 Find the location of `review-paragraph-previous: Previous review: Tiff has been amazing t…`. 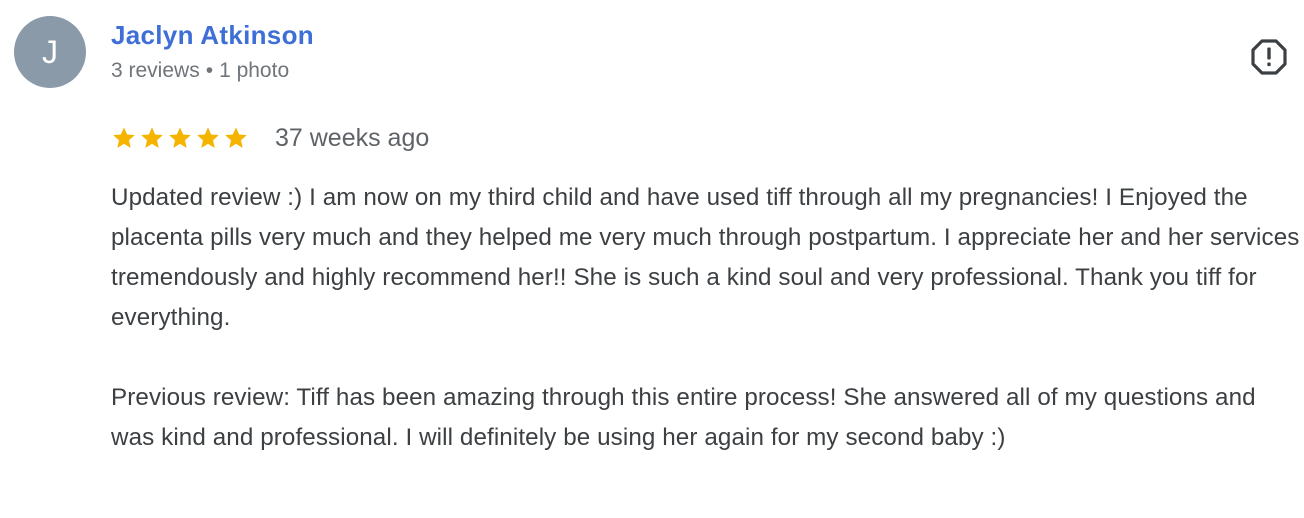

review-paragraph-previous: Previous review: Tiff has been amazing t… is located at coordinates (683, 417).